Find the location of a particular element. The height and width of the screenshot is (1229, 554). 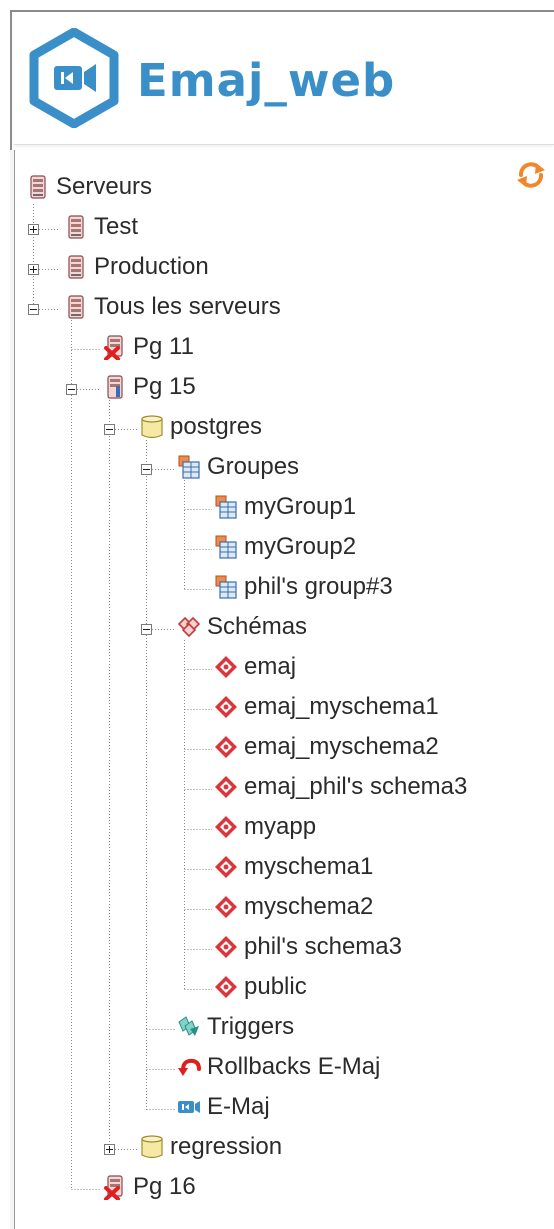

tree-node-label: emaj is located at coordinates (270, 666).